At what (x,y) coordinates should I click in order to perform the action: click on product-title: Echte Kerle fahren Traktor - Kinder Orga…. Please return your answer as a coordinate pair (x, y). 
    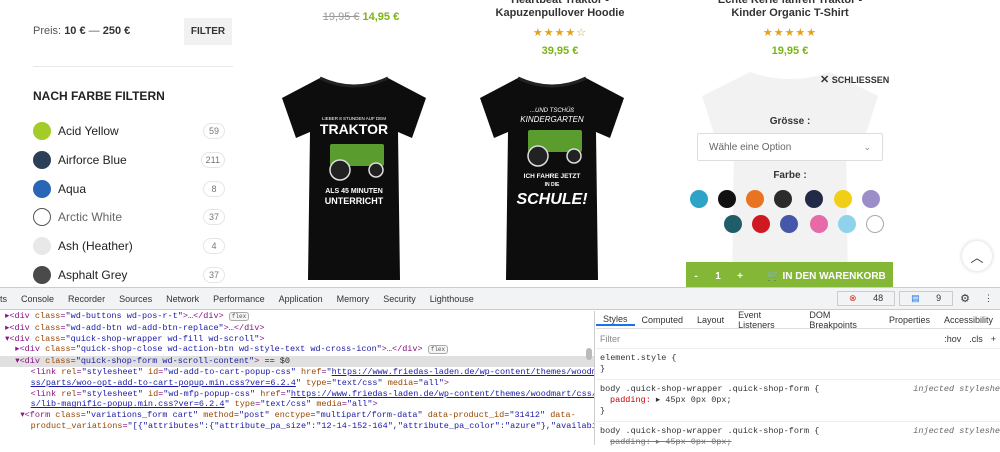
    Looking at the image, I should click on (790, 10).